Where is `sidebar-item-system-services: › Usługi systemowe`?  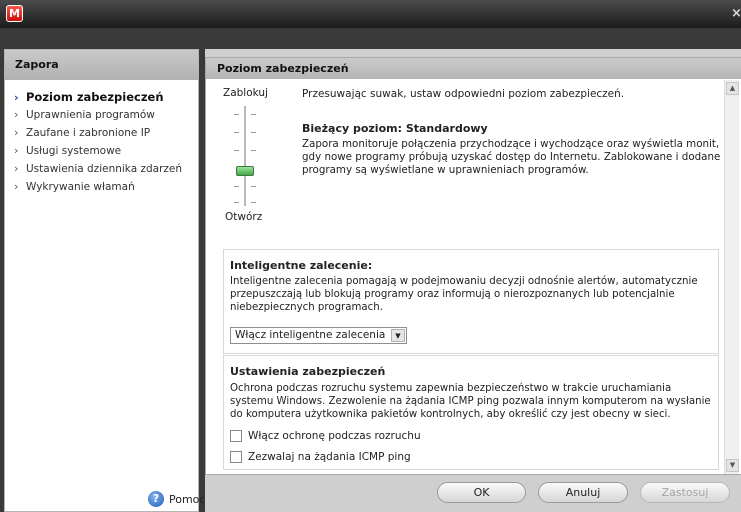 sidebar-item-system-services: › Usługi systemowe is located at coordinates (101, 153).